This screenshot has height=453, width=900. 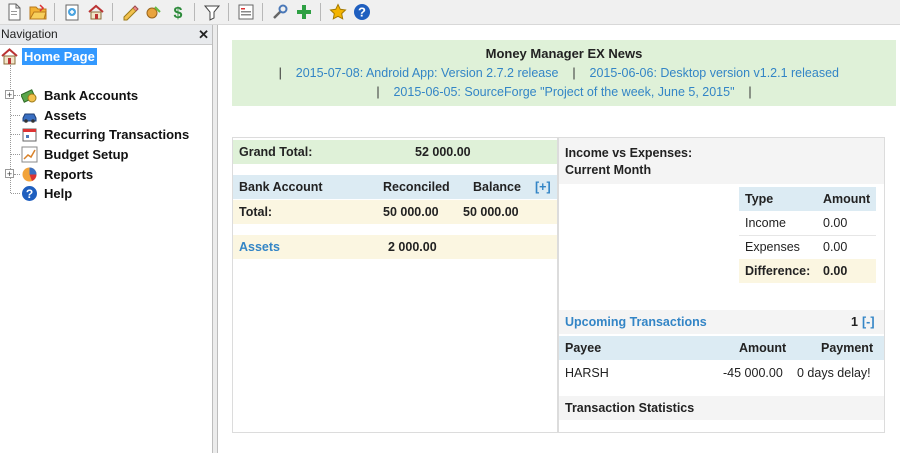 What do you see at coordinates (29, 134) in the screenshot?
I see `calendar-icon` at bounding box center [29, 134].